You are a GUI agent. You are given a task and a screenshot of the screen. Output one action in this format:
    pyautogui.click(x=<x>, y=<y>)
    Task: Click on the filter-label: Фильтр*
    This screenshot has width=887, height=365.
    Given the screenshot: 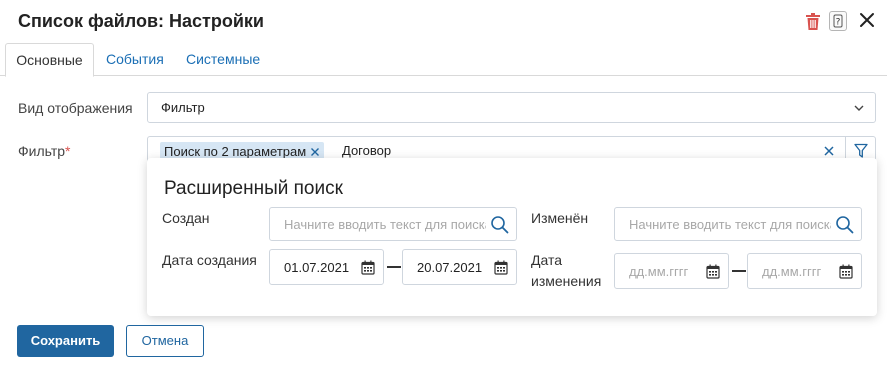 What is the action you would take?
    pyautogui.click(x=44, y=151)
    